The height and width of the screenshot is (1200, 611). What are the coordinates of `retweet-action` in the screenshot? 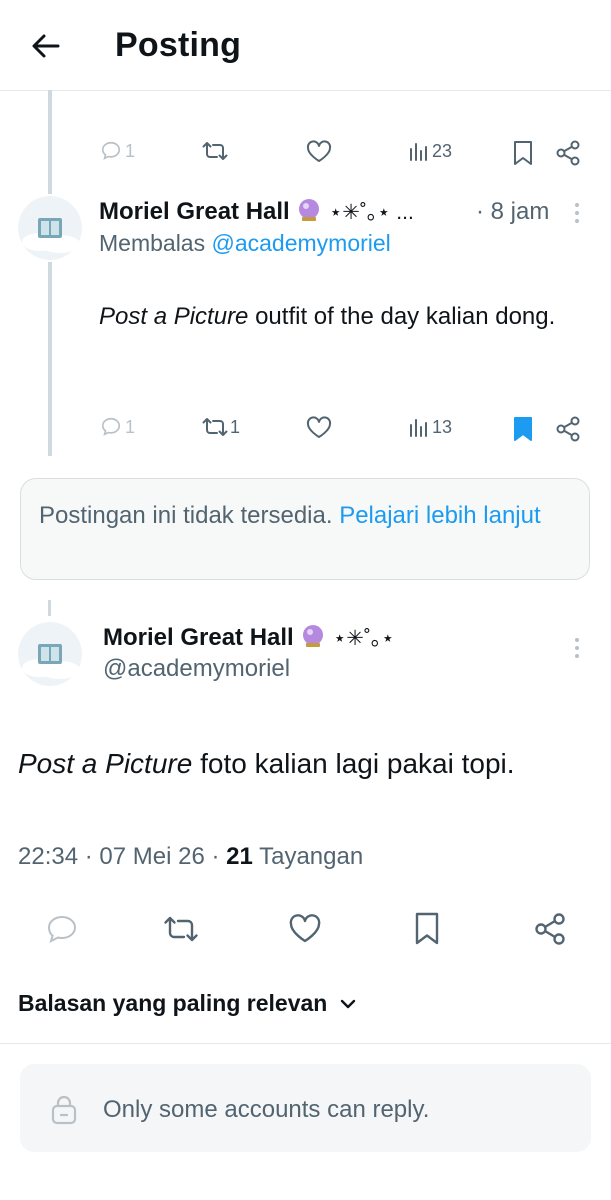 It's located at (215, 151).